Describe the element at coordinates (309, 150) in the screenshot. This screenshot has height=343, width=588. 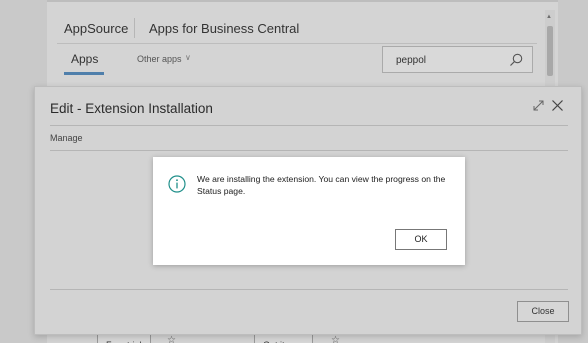
I see `section-divider` at that location.